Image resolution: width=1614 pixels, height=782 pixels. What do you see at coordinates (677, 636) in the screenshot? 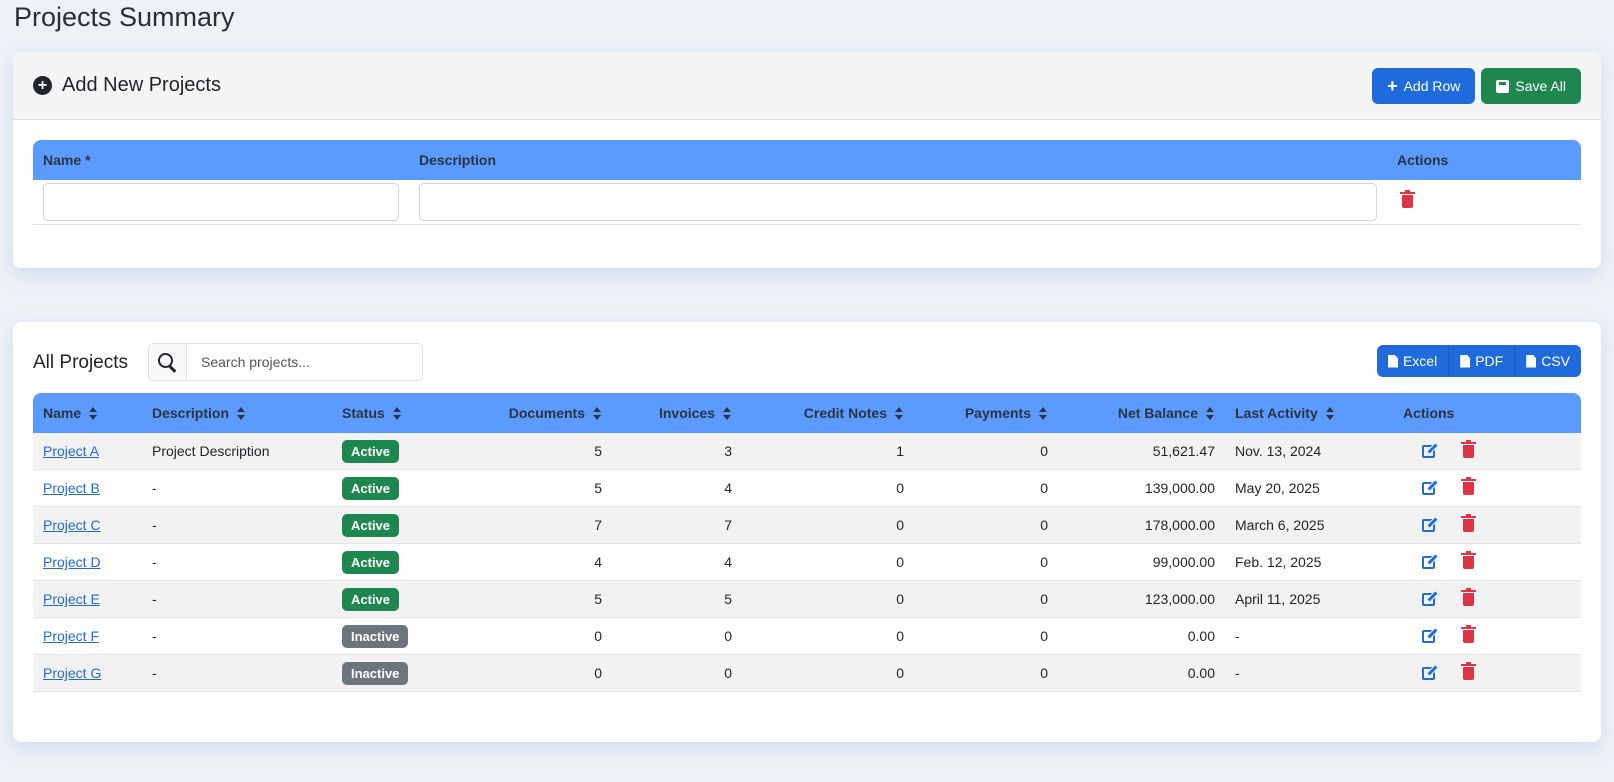
I see `invoices-count: 0` at bounding box center [677, 636].